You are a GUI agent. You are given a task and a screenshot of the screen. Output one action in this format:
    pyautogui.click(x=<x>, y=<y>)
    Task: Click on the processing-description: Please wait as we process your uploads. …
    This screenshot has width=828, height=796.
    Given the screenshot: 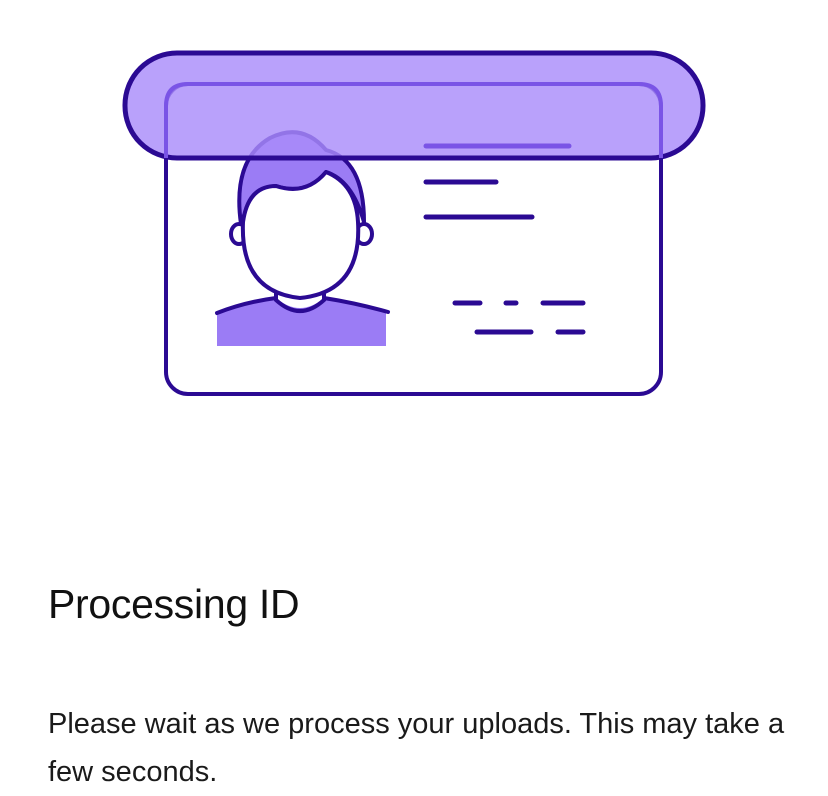 What is the action you would take?
    pyautogui.click(x=416, y=748)
    